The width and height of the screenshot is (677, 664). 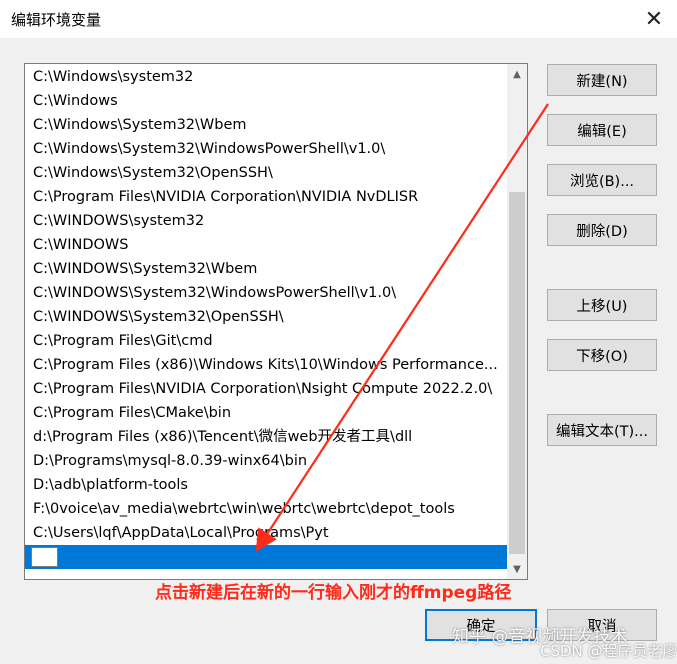 I want to click on move-up-button: 上移(U), so click(x=602, y=305).